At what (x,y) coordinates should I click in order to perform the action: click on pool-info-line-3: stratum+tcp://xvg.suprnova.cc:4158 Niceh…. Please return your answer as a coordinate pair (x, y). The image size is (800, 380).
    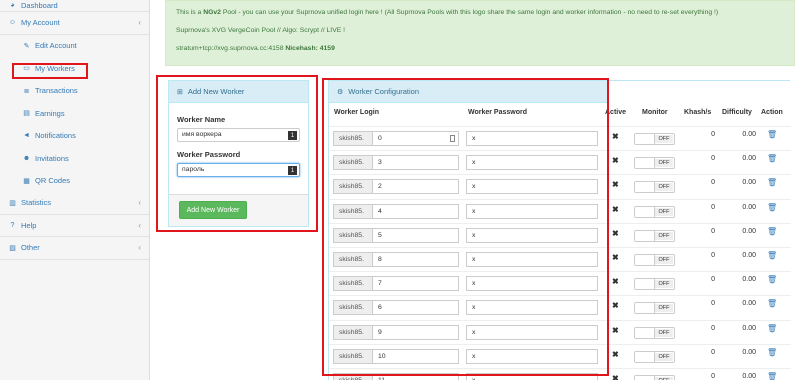
    Looking at the image, I should click on (480, 49).